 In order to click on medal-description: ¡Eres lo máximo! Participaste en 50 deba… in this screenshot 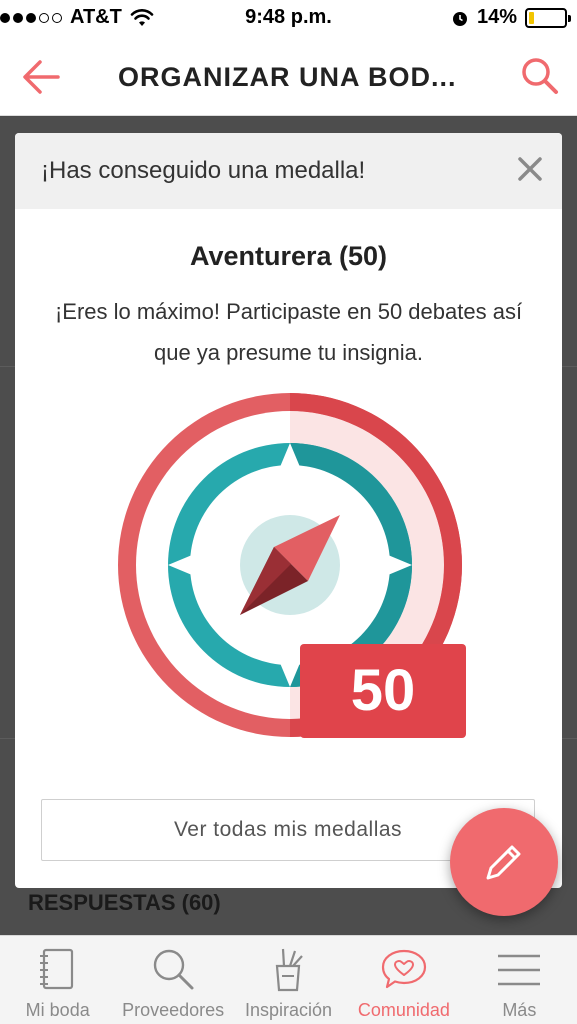, I will do `click(288, 332)`.